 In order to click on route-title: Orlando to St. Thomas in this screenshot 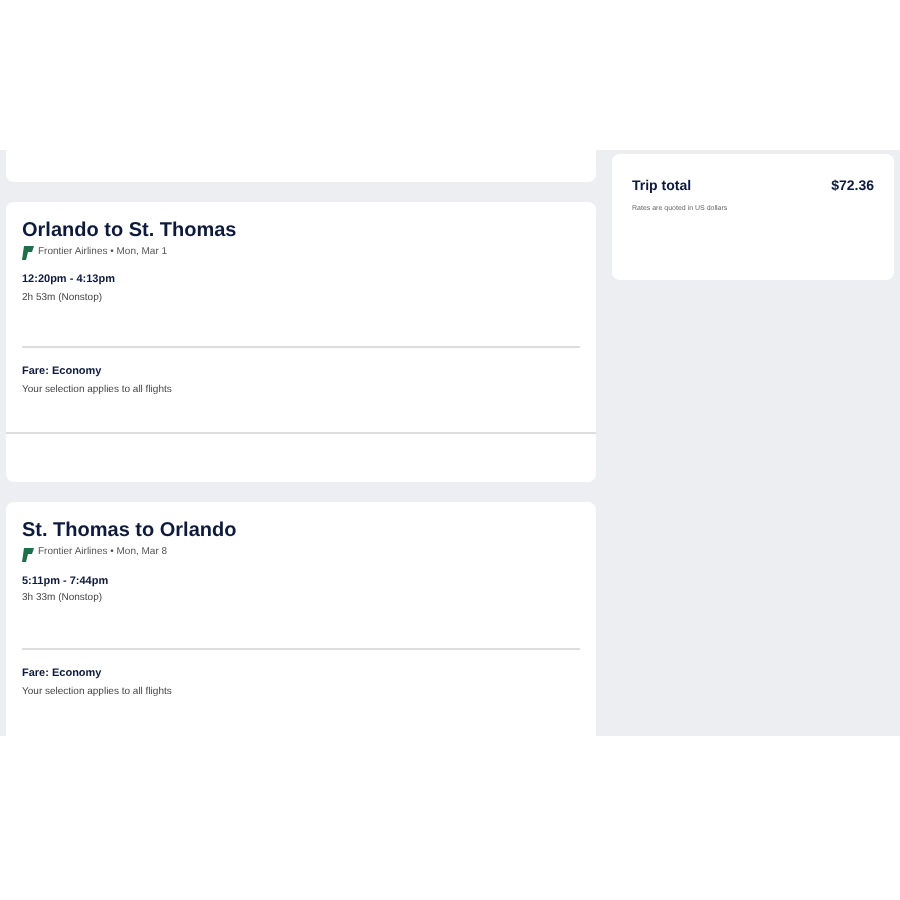, I will do `click(130, 231)`.